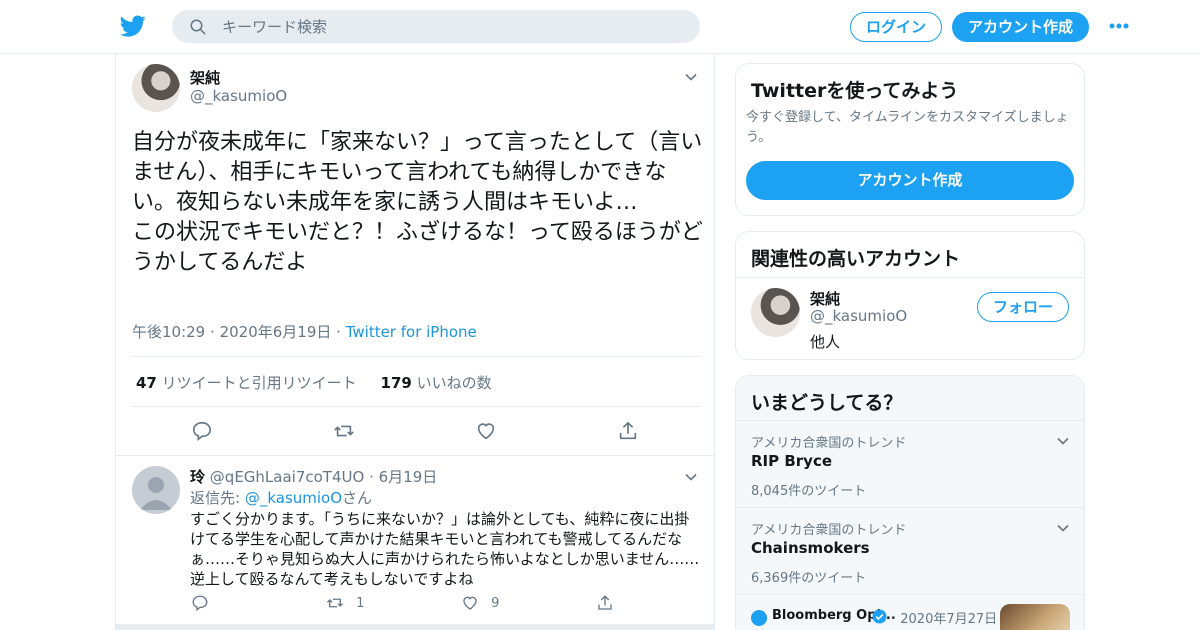  I want to click on avatar, so click(156, 88).